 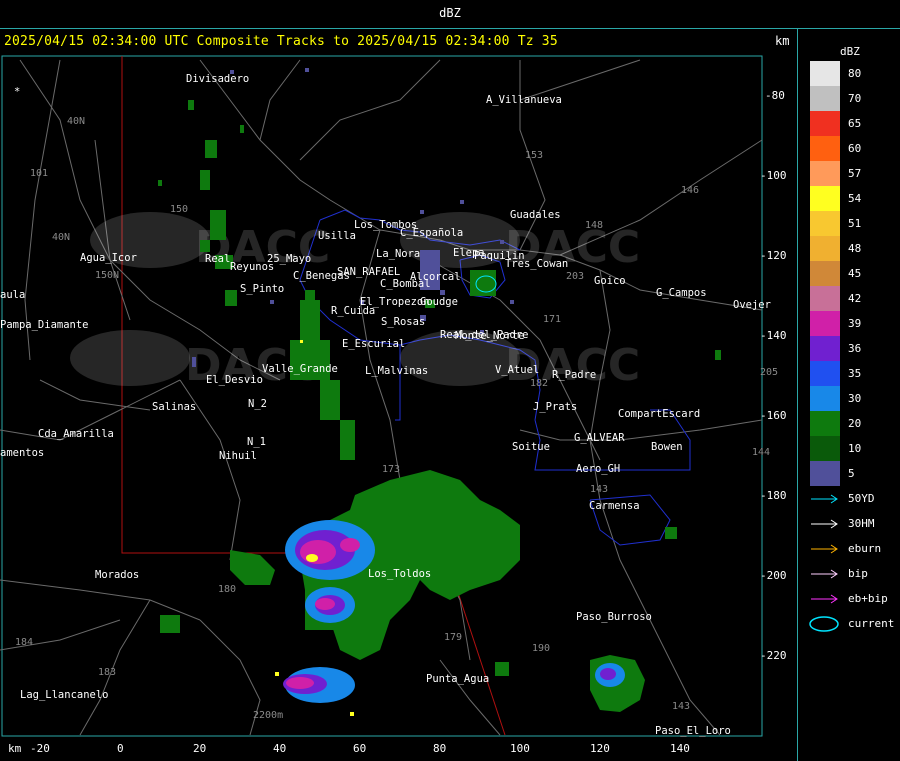 What do you see at coordinates (450, 28) in the screenshot?
I see `top-separator` at bounding box center [450, 28].